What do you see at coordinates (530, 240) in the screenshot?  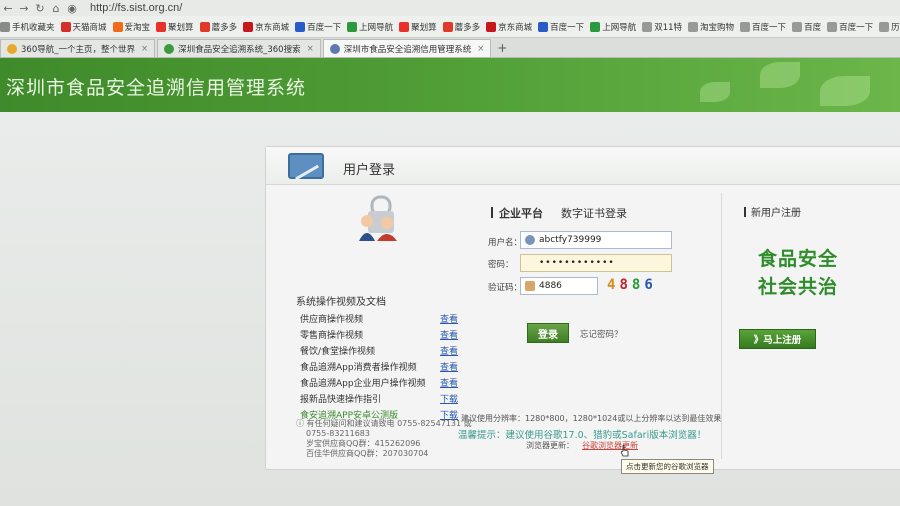 I see `user-icon` at bounding box center [530, 240].